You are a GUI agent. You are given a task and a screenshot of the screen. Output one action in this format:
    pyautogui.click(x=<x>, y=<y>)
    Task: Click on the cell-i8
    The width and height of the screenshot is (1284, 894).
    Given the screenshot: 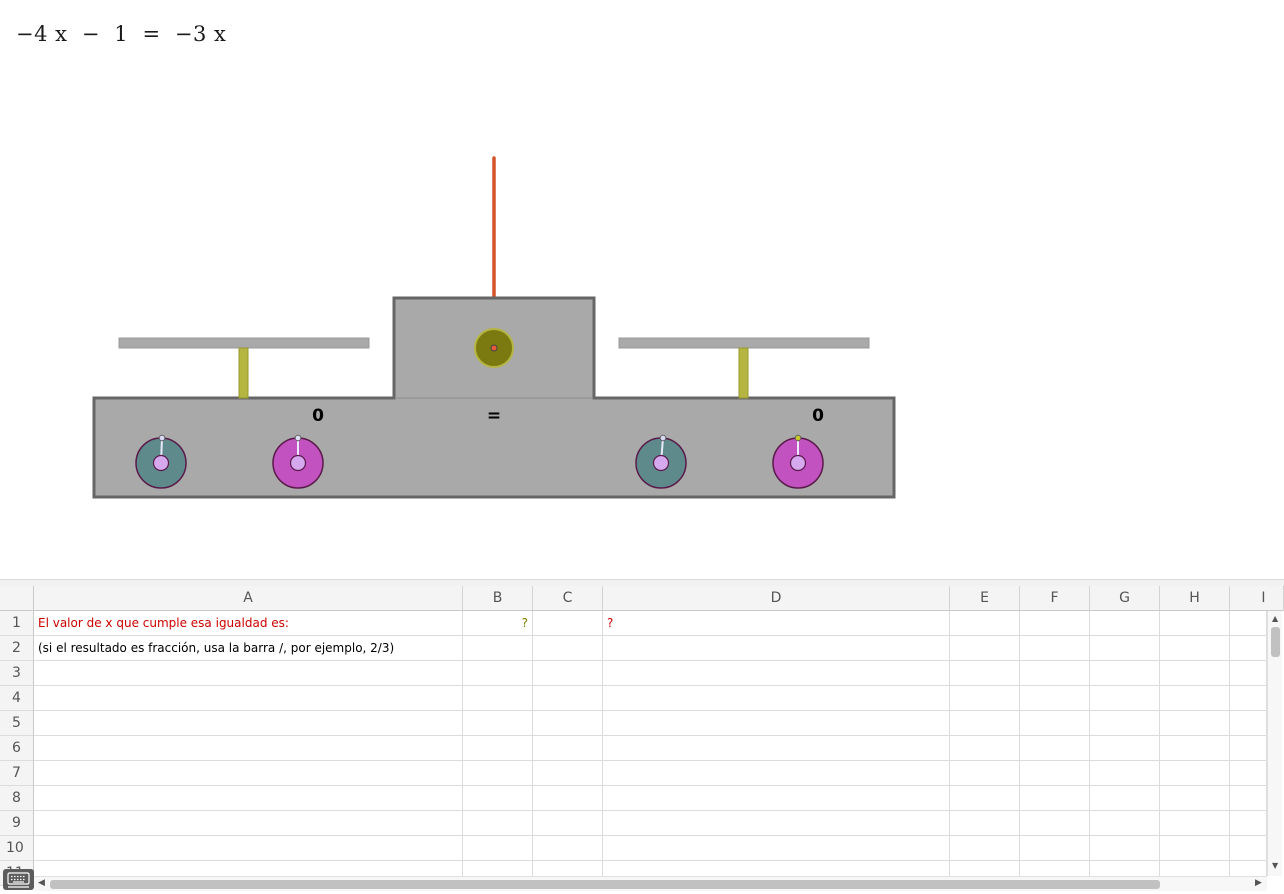 What is the action you would take?
    pyautogui.click(x=1248, y=798)
    